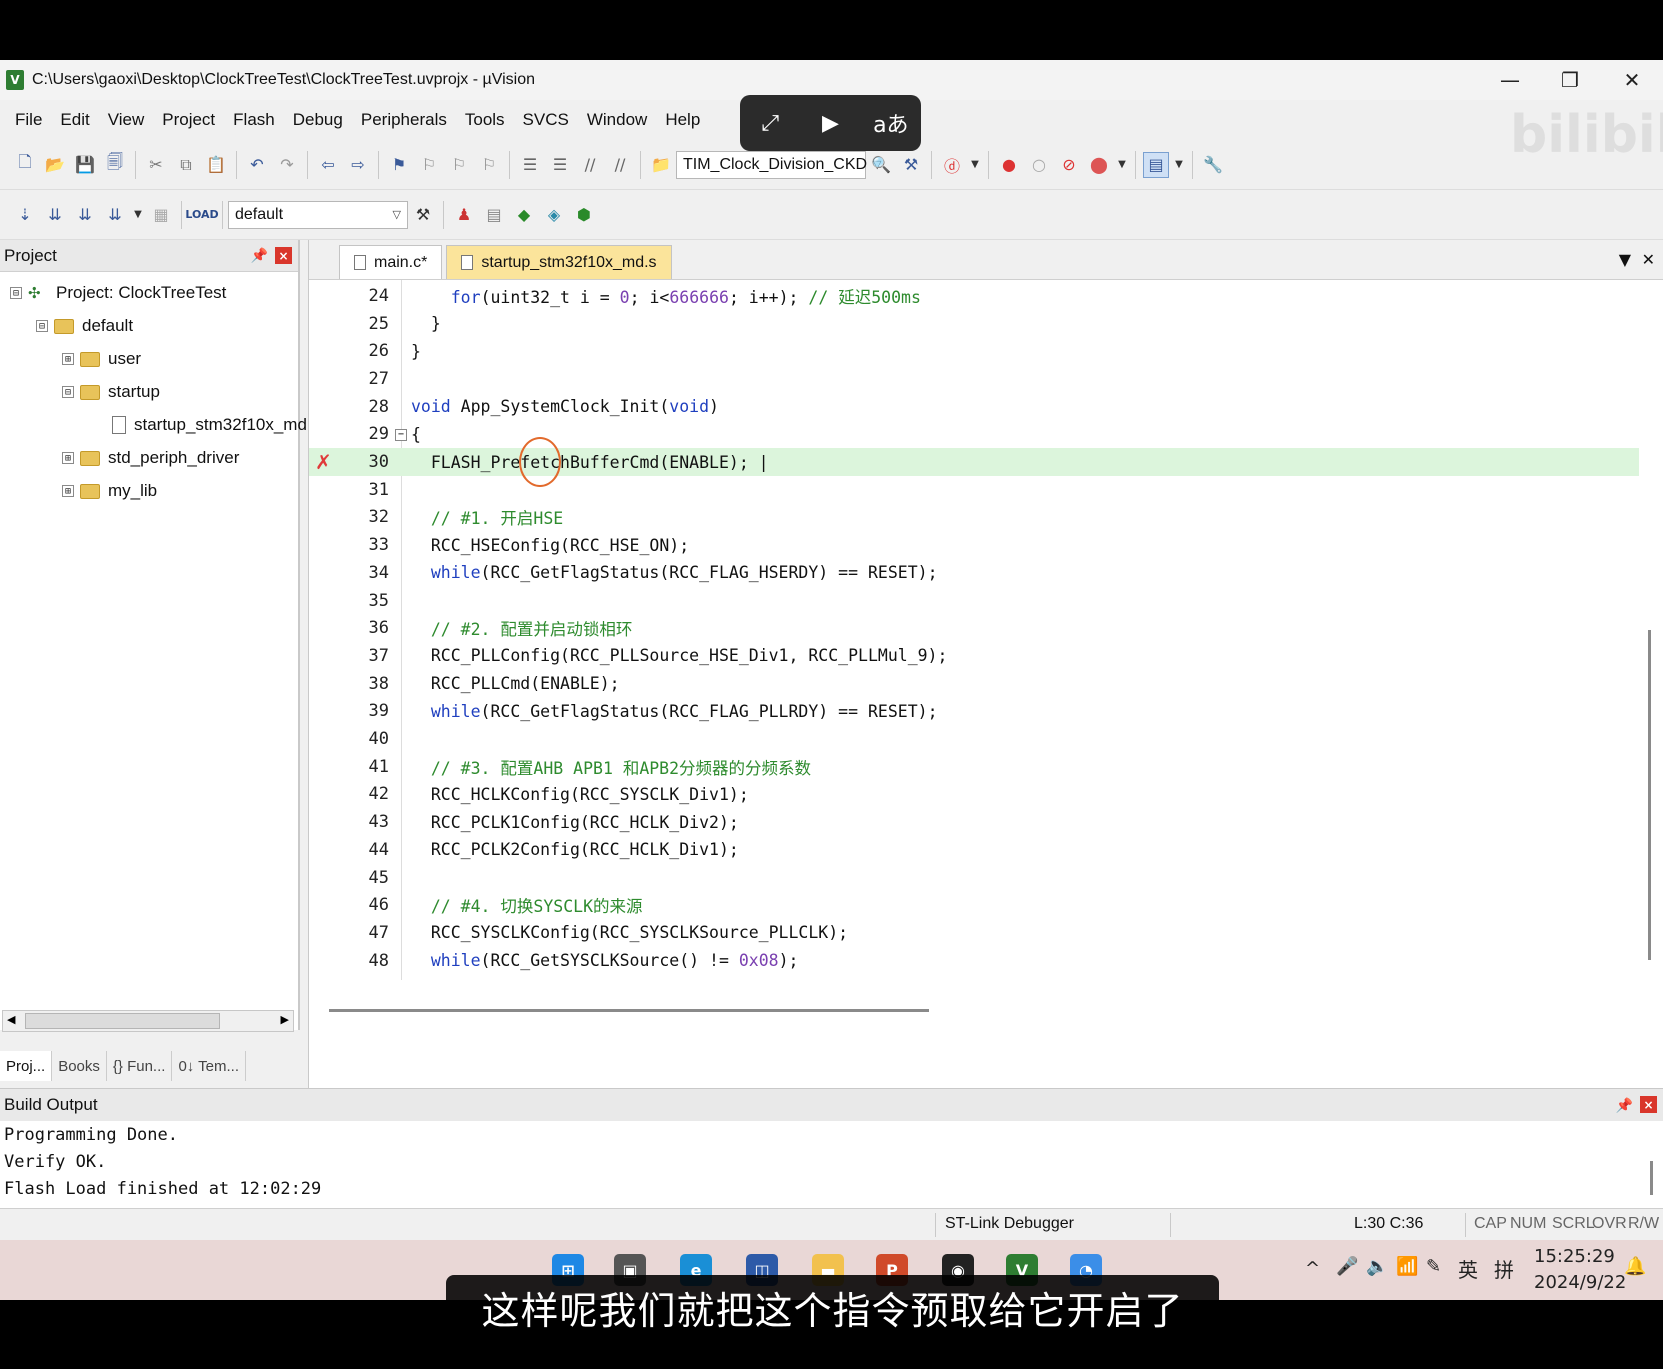 This screenshot has height=1369, width=1663. What do you see at coordinates (186, 165) in the screenshot?
I see `copy-icon: ⧉` at bounding box center [186, 165].